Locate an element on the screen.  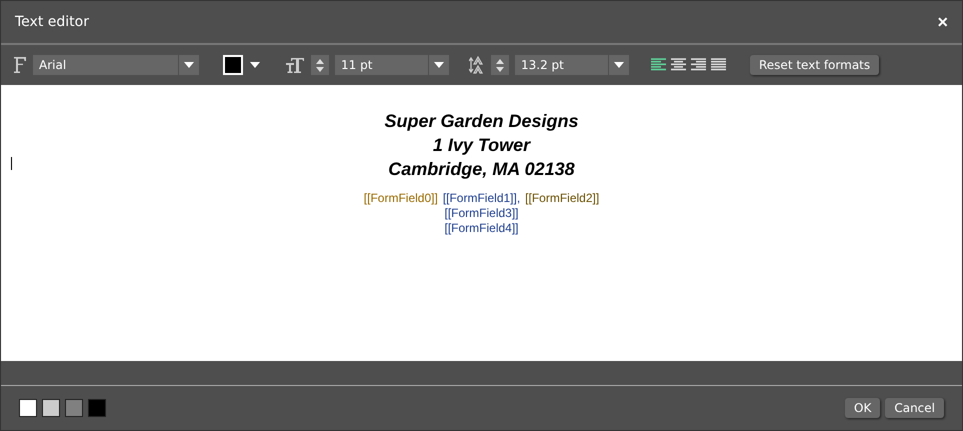
reset-text-formats-button: Reset text formats is located at coordinates (815, 65).